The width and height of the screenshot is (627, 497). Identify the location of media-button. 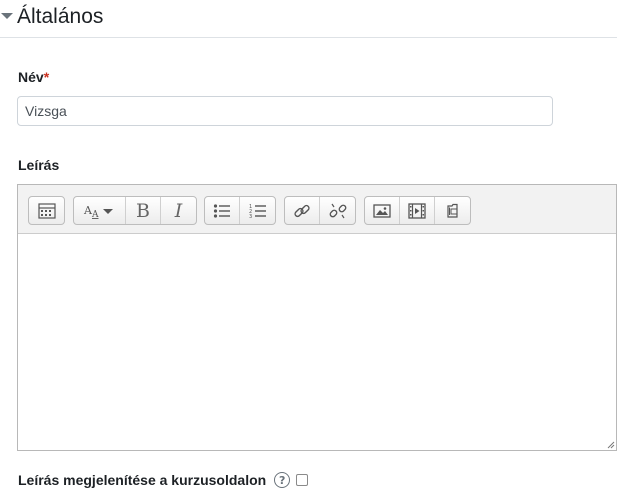
(417, 210).